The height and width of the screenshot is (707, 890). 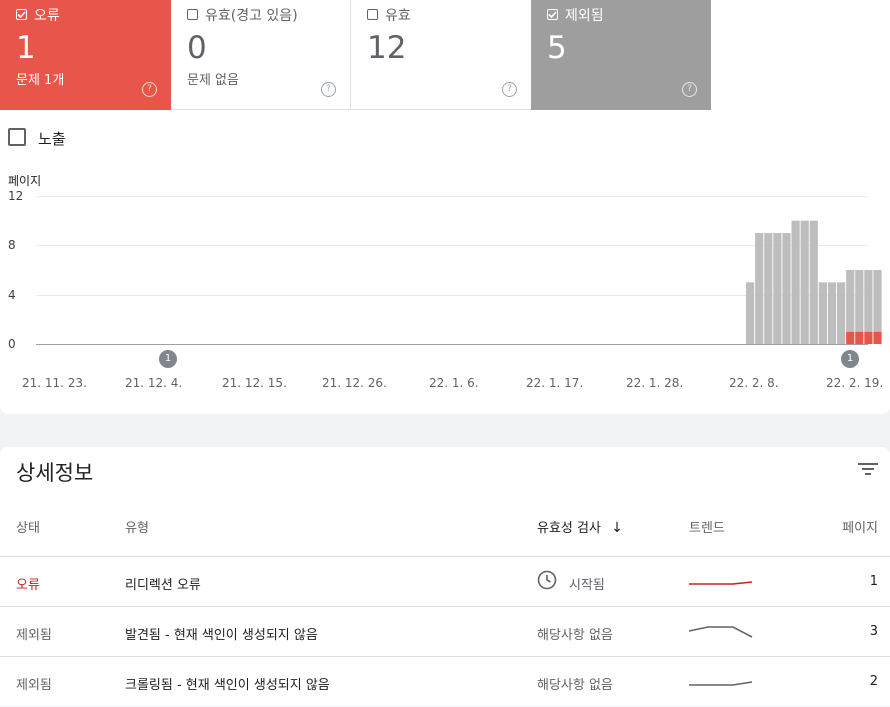 What do you see at coordinates (860, 526) in the screenshot?
I see `column-header-pages: 페이지` at bounding box center [860, 526].